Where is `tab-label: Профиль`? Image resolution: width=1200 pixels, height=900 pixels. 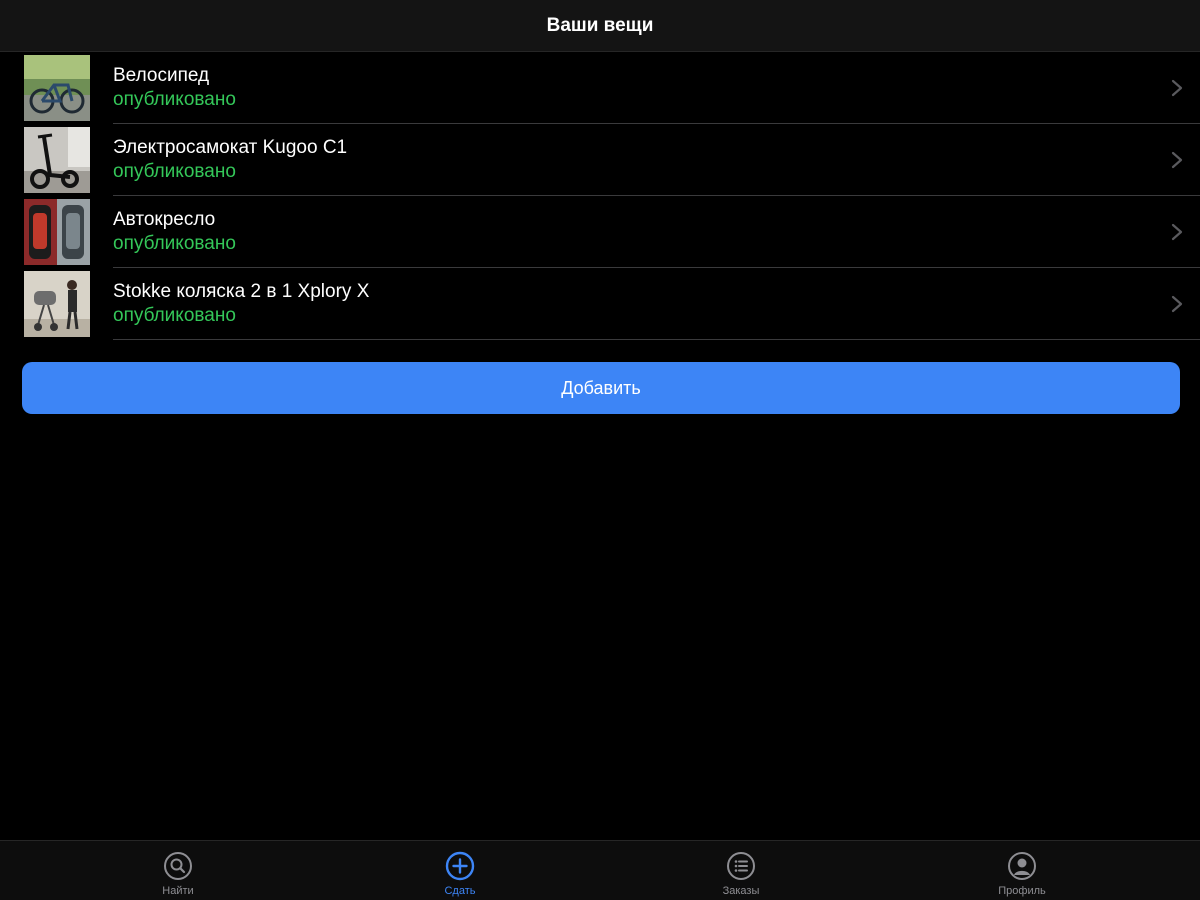 tab-label: Профиль is located at coordinates (1022, 891).